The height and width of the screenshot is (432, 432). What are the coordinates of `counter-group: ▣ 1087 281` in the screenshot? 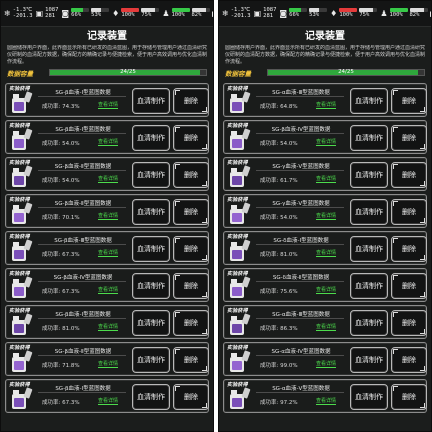 It's located at (265, 13).